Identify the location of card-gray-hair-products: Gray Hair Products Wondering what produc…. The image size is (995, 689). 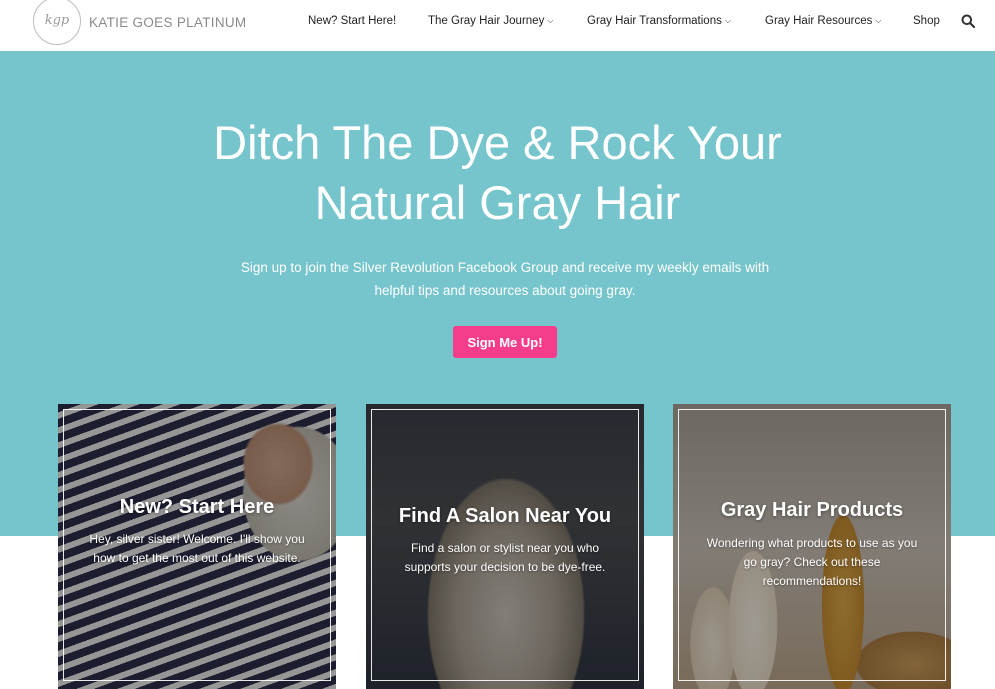
(812, 546).